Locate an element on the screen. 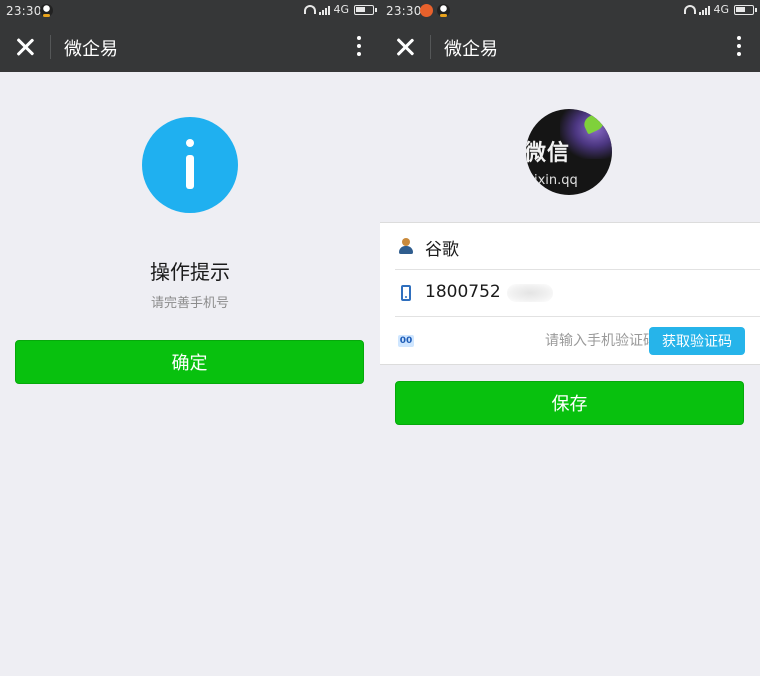  phone-value: 1800752 is located at coordinates (463, 292).